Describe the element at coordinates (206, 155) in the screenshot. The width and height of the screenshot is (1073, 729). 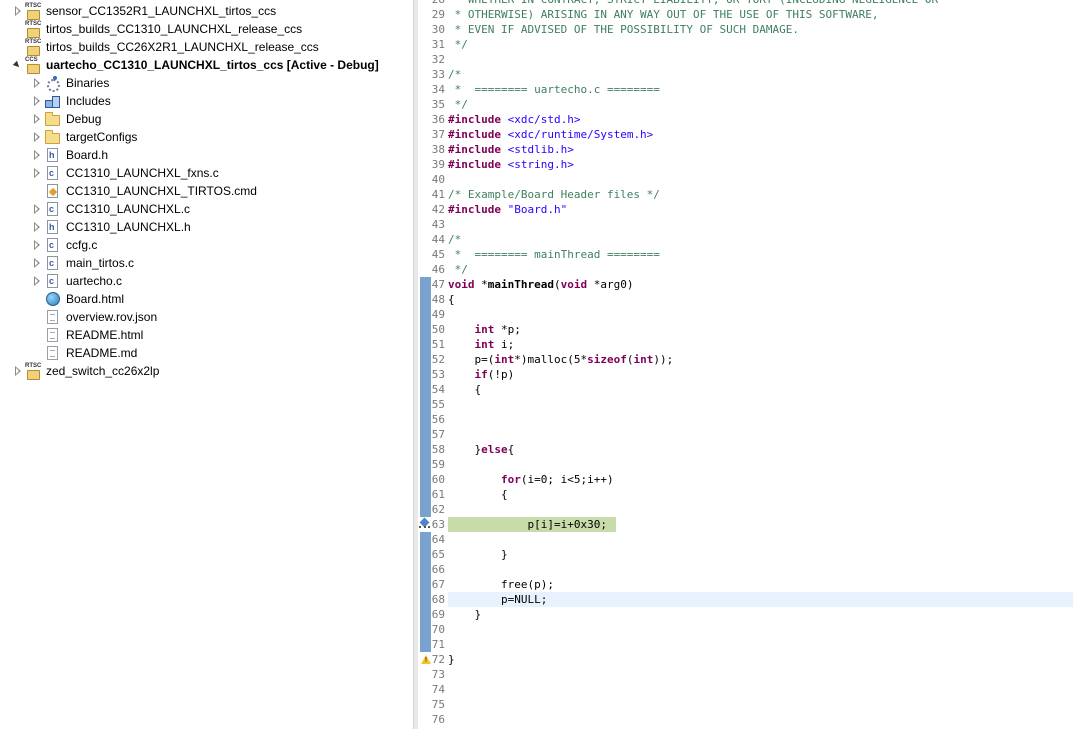
I see `tree-item-board-h: h Board.h` at that location.